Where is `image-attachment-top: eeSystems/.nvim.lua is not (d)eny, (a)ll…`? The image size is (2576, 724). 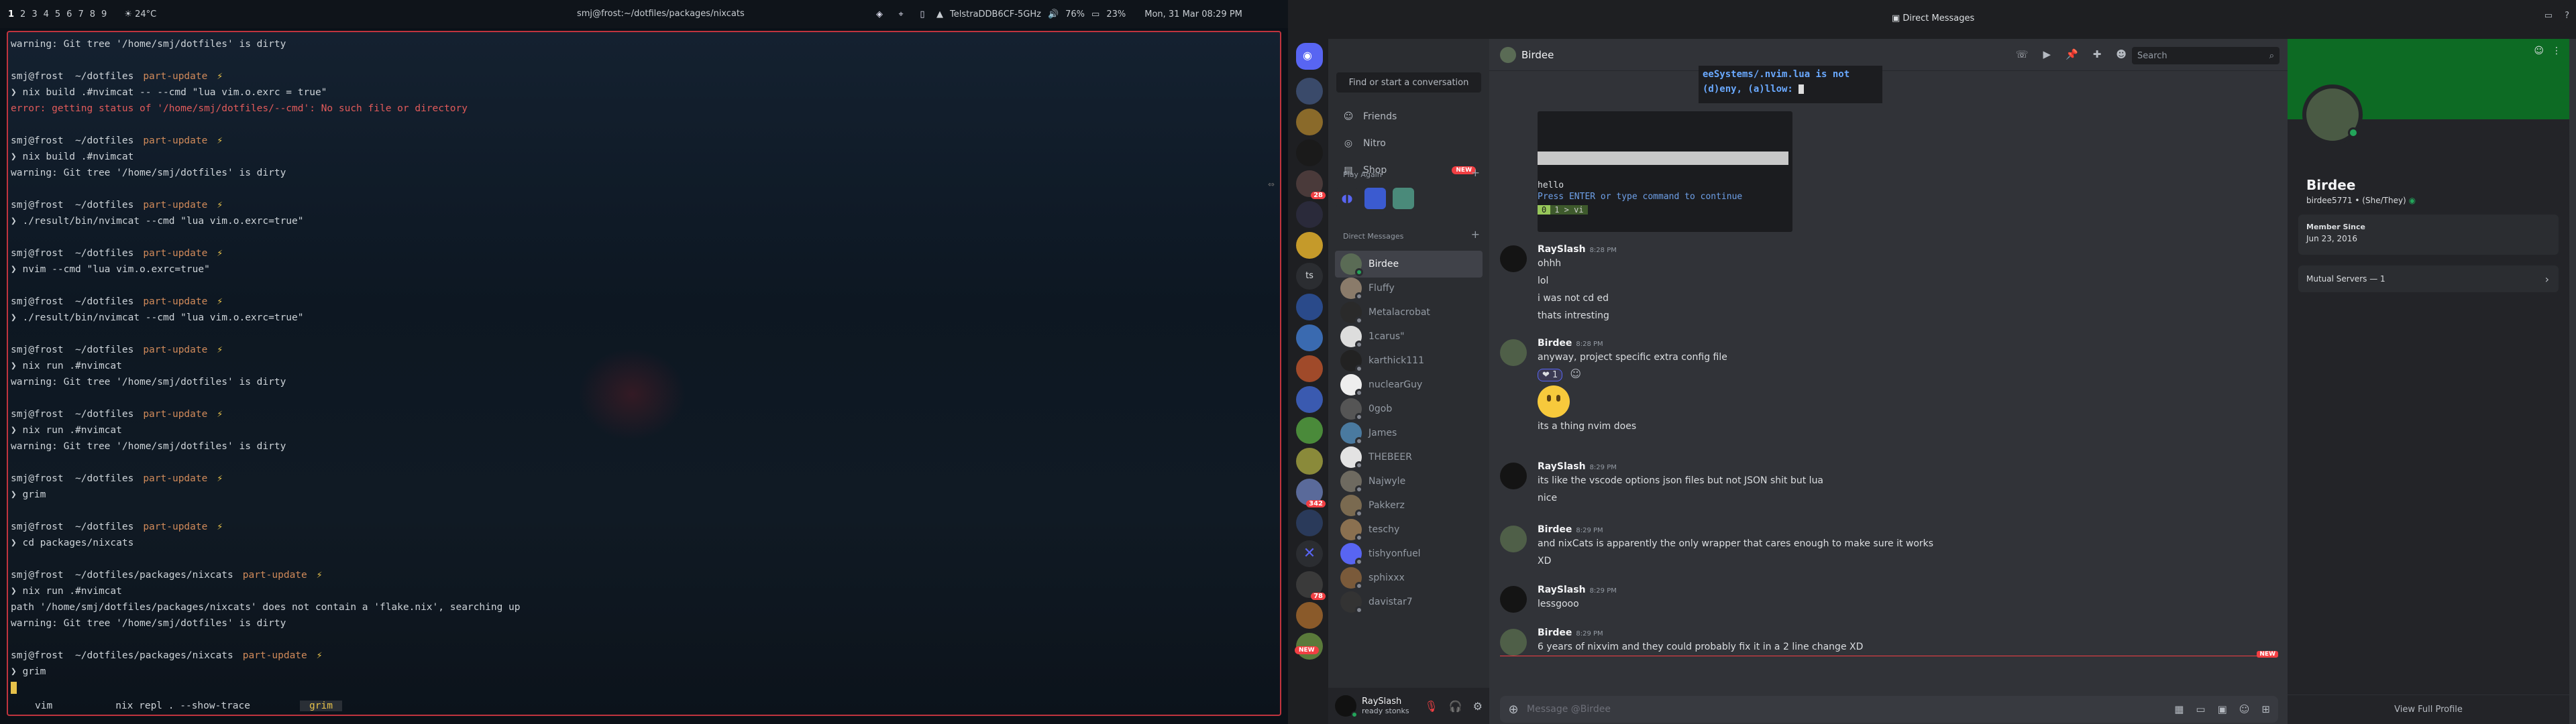
image-attachment-top: eeSystems/.nvim.lua is not (d)eny, (a)ll… is located at coordinates (1790, 84).